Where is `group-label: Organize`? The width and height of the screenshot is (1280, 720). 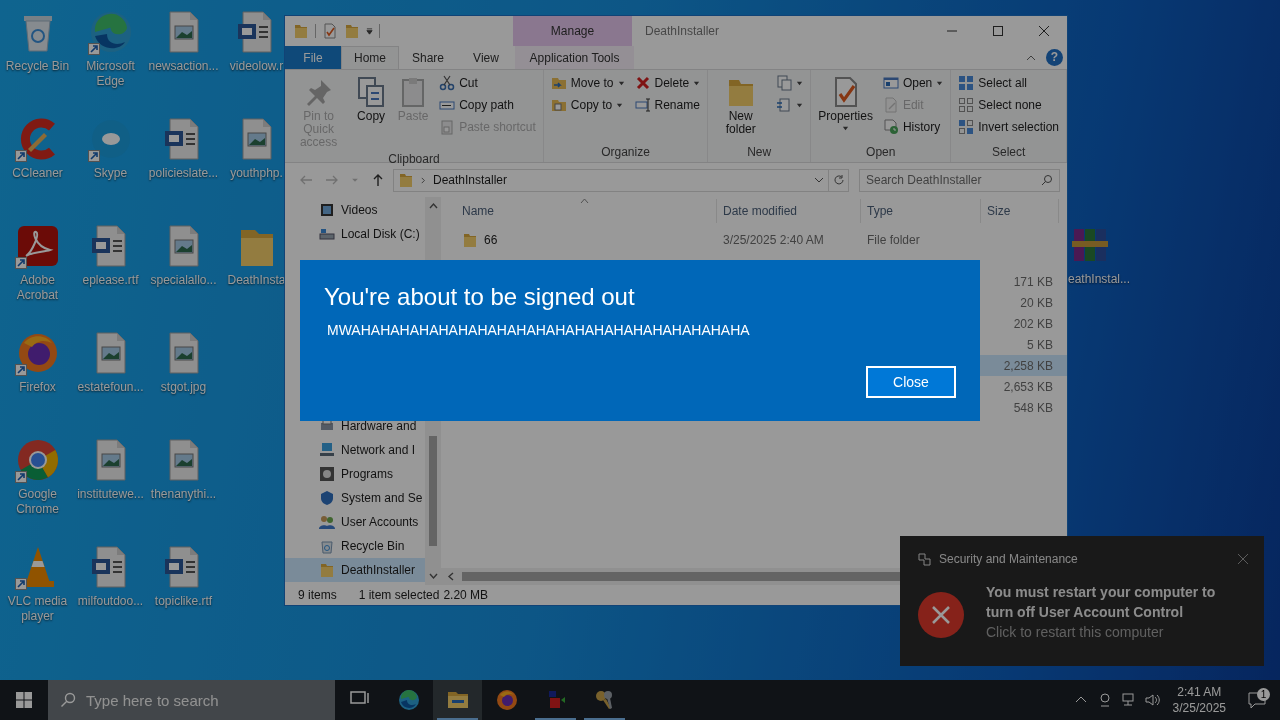 group-label: Organize is located at coordinates (625, 152).